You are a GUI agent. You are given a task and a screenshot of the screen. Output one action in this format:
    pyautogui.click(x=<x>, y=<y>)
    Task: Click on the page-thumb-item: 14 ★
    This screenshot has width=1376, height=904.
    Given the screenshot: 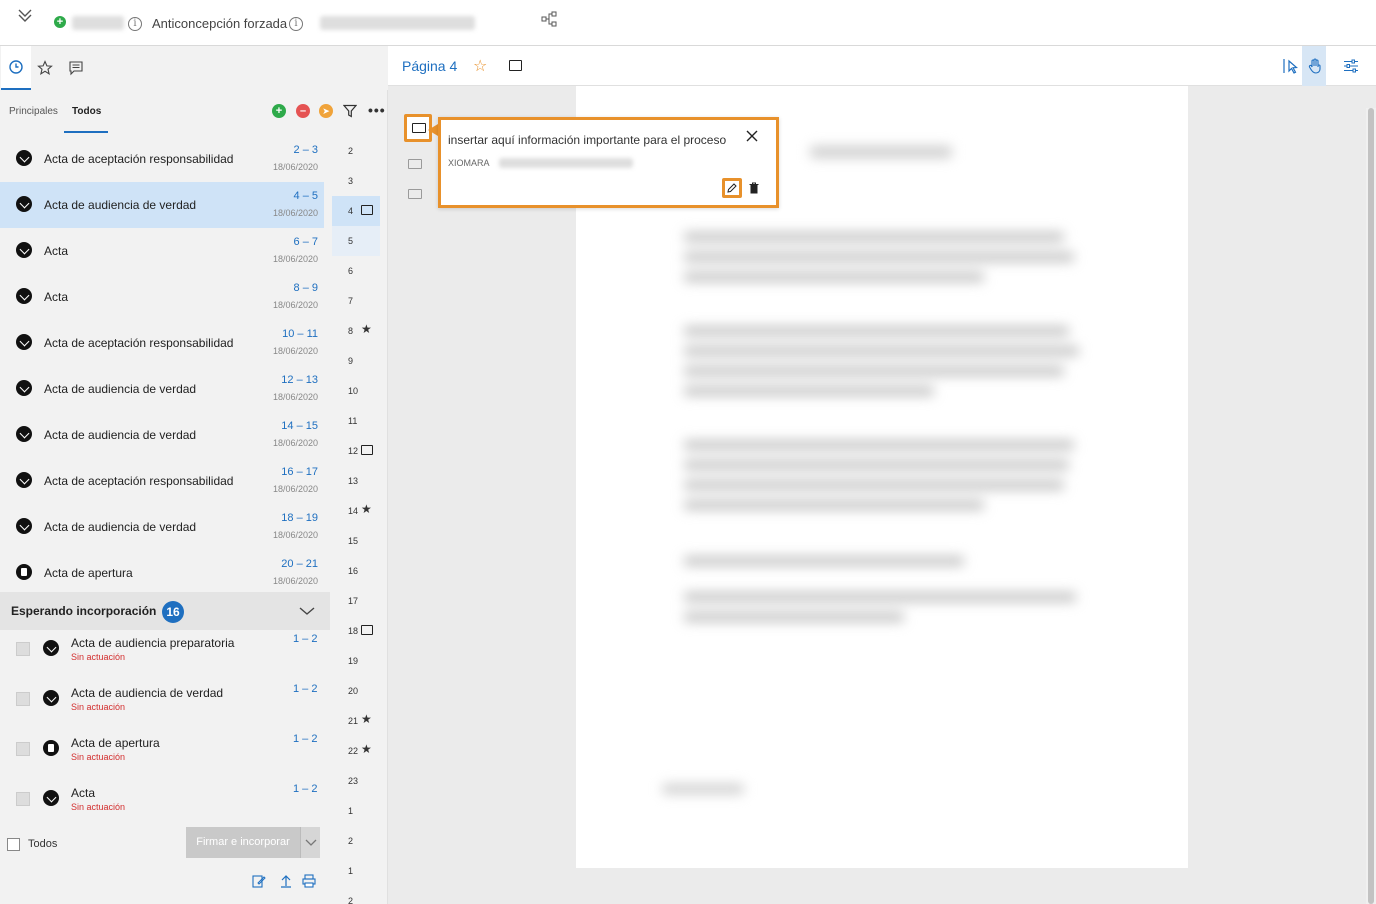 What is the action you would take?
    pyautogui.click(x=356, y=511)
    